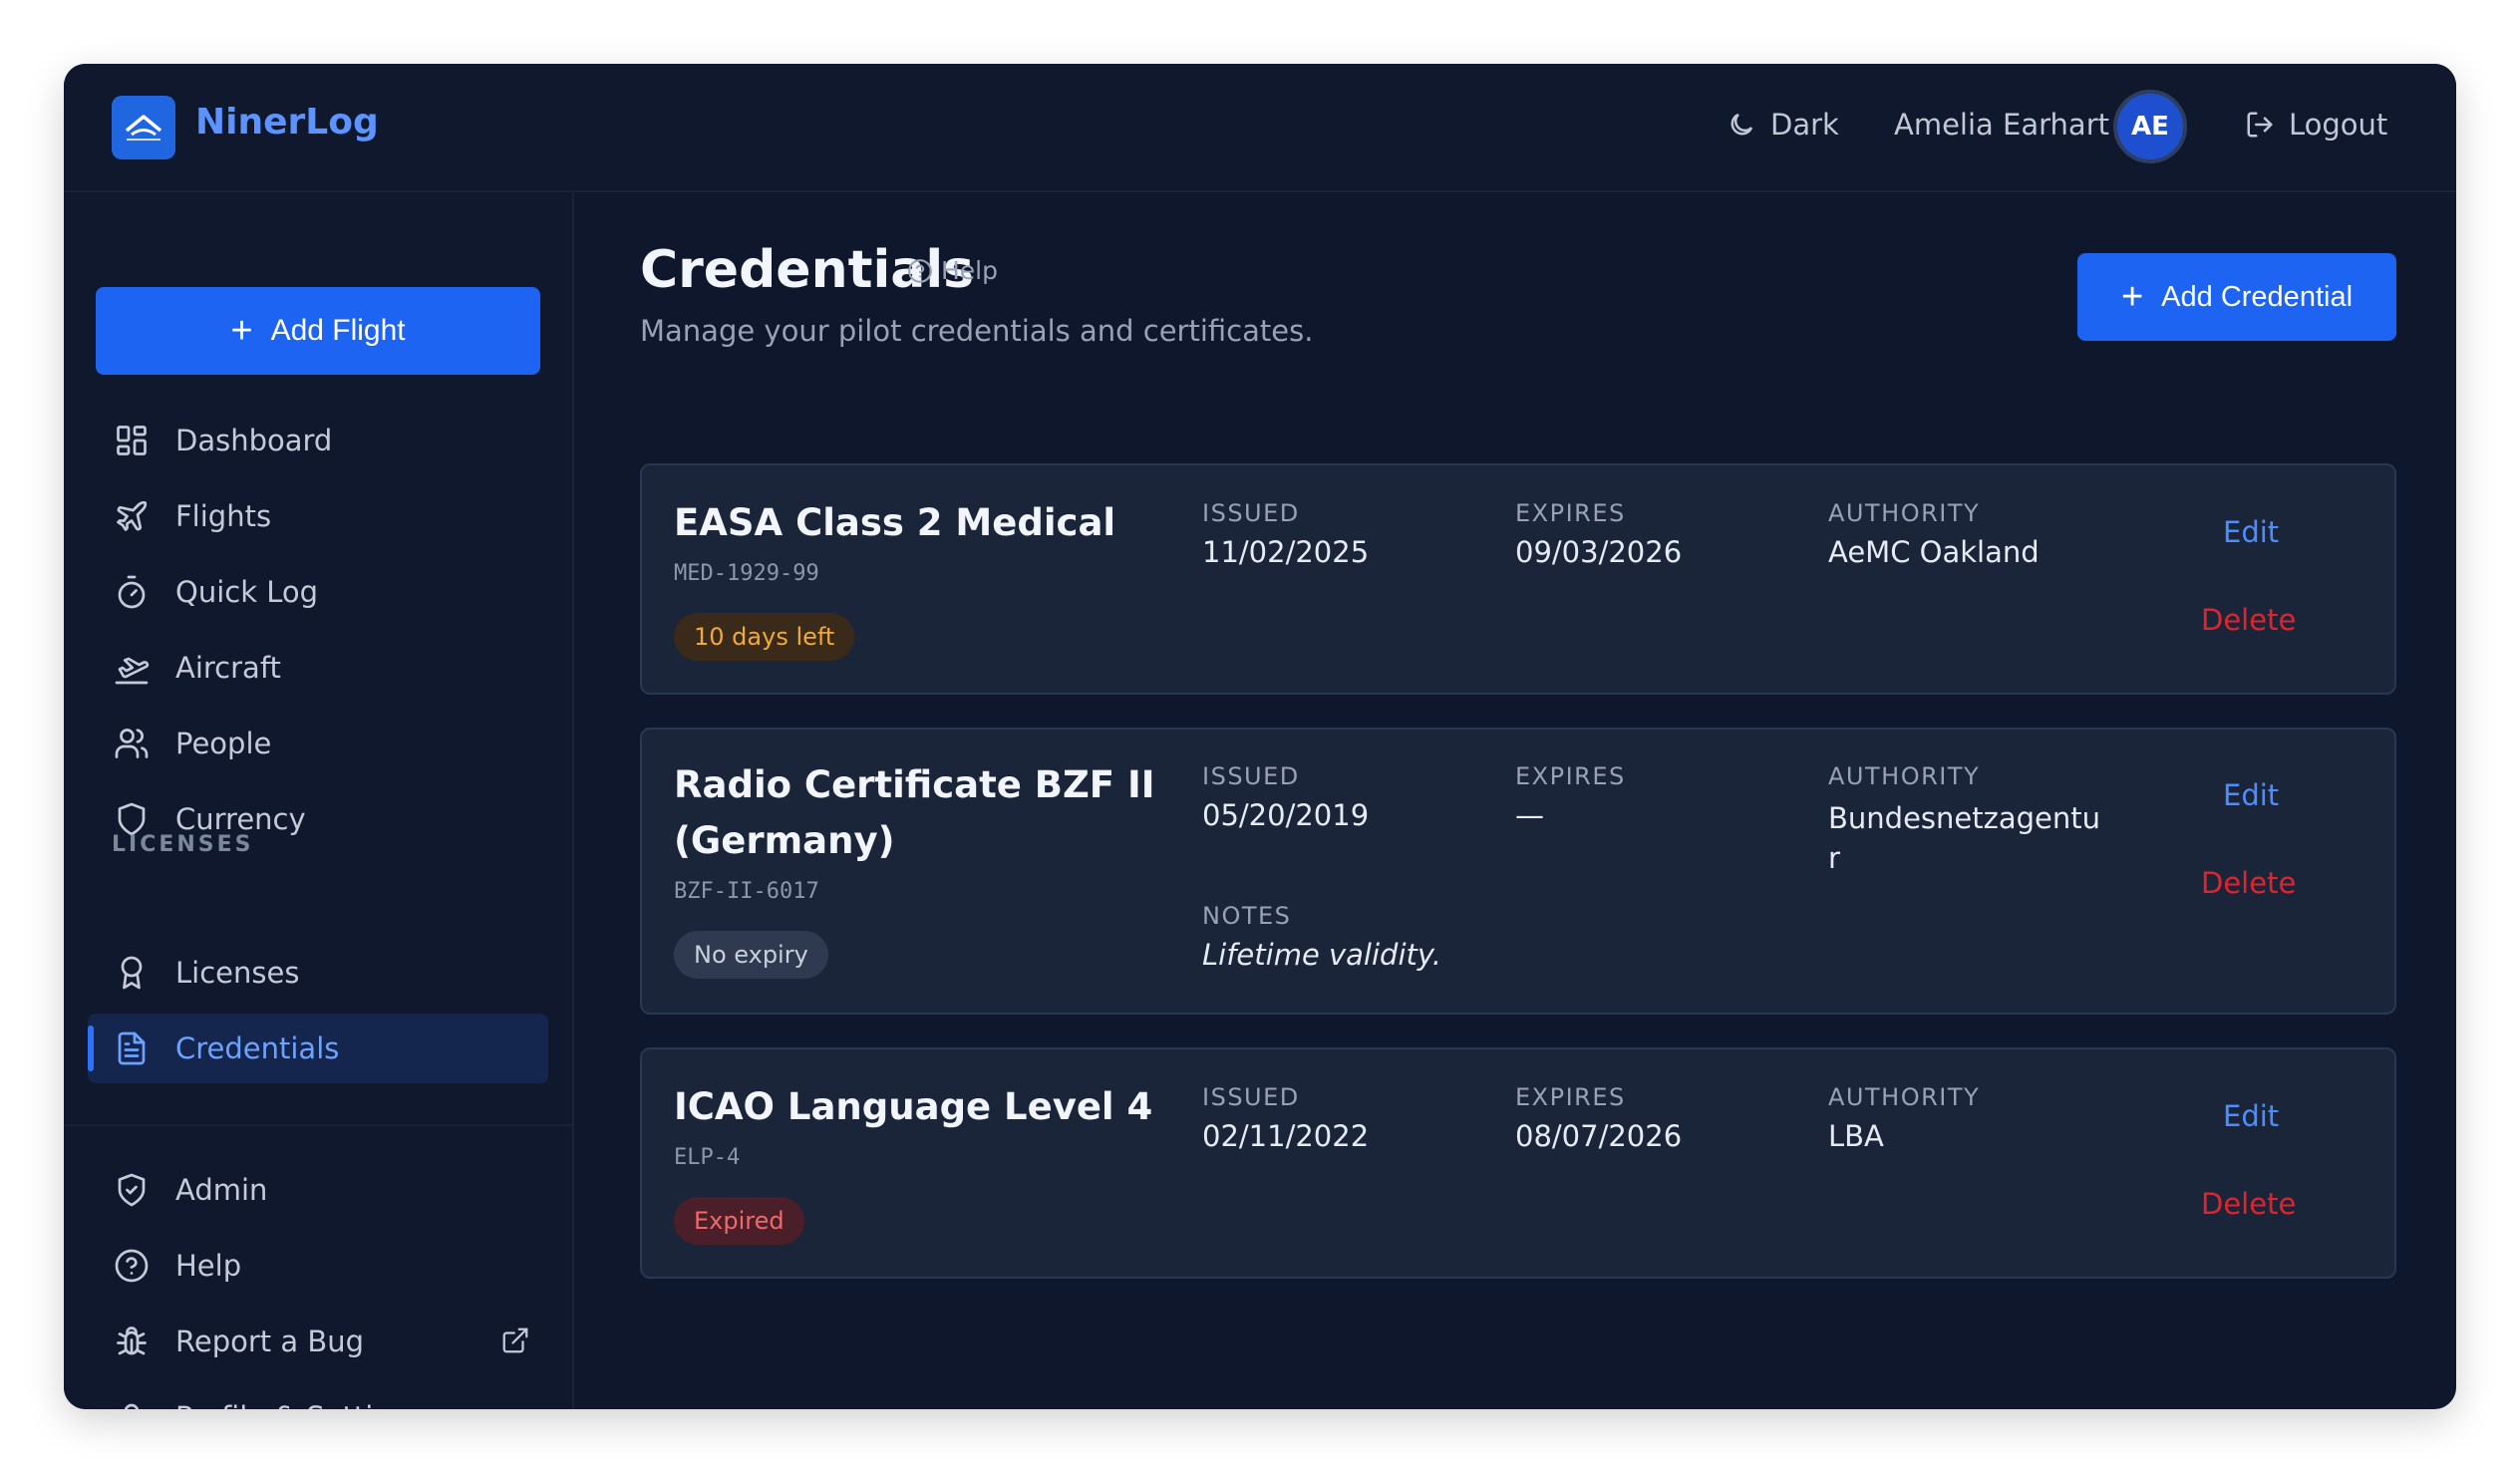  What do you see at coordinates (132, 743) in the screenshot?
I see `users-icon` at bounding box center [132, 743].